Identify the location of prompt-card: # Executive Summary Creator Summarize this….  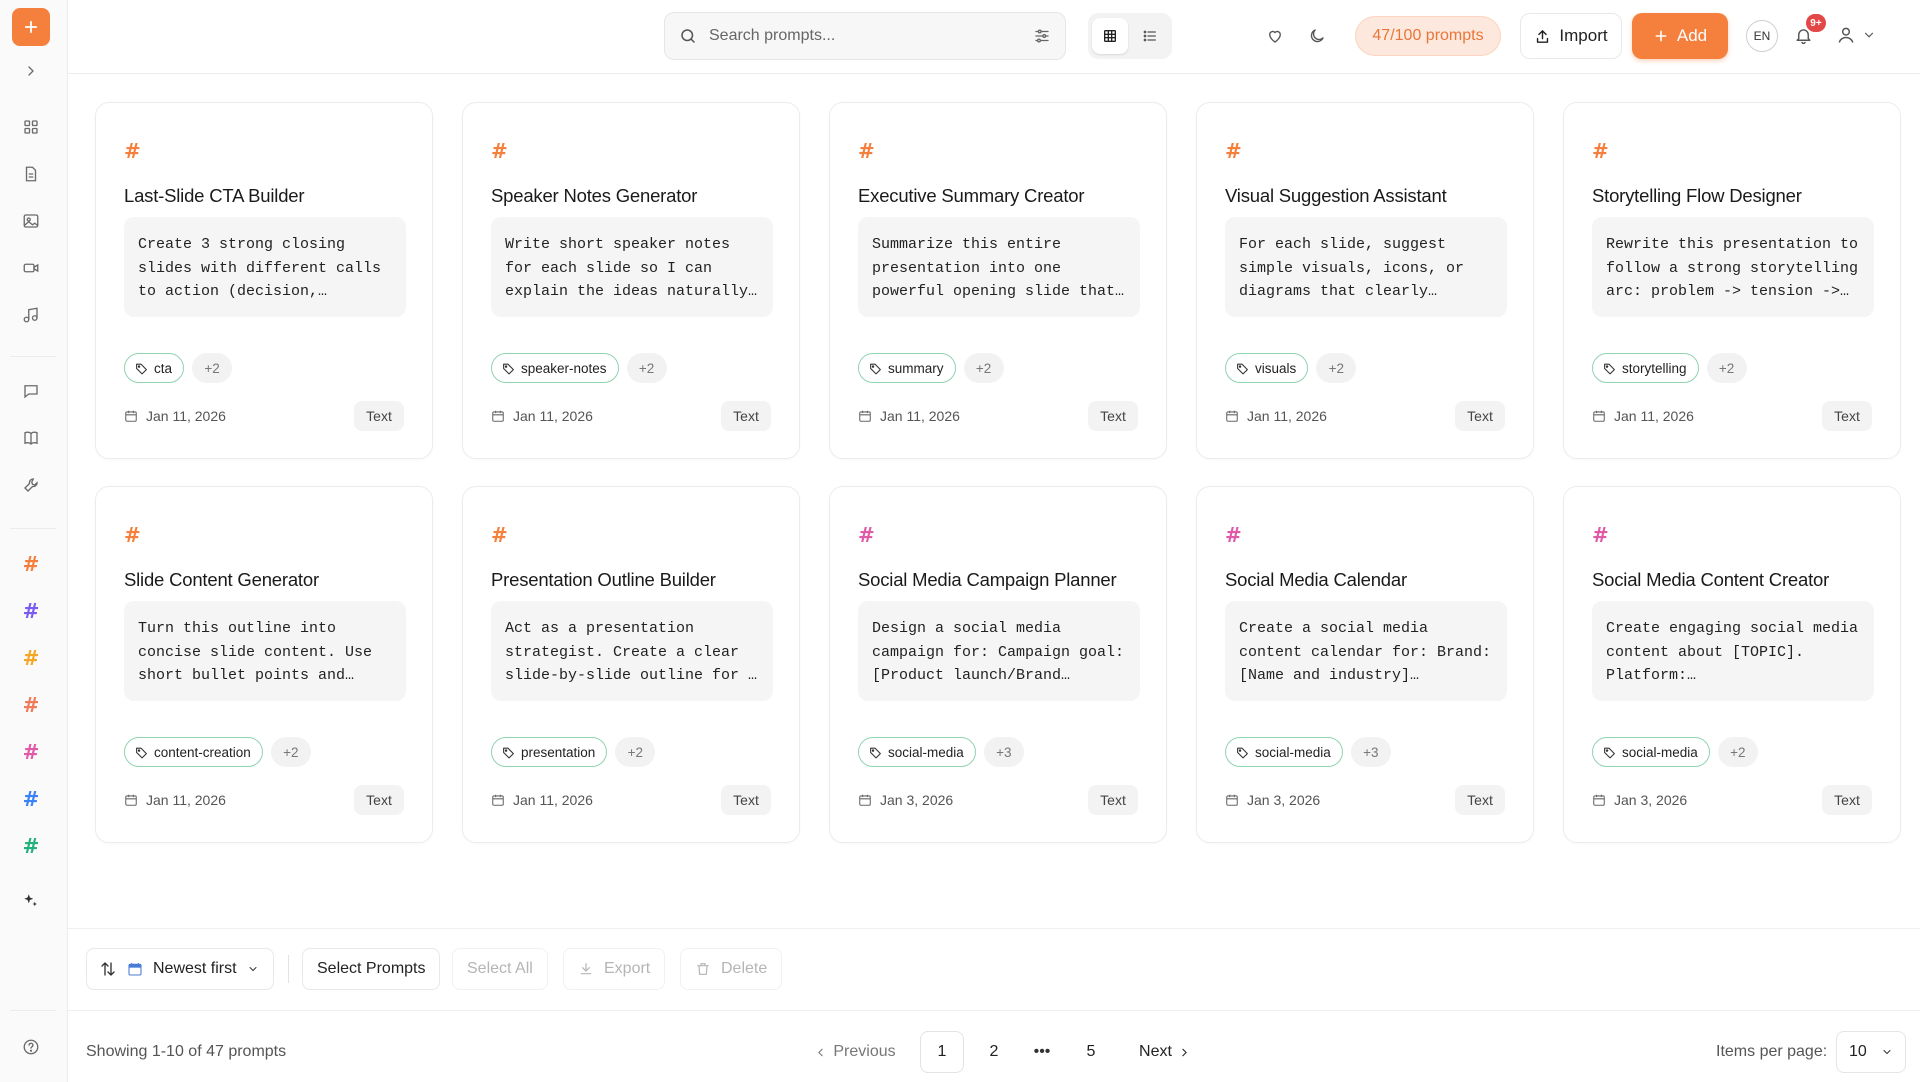
(998, 280).